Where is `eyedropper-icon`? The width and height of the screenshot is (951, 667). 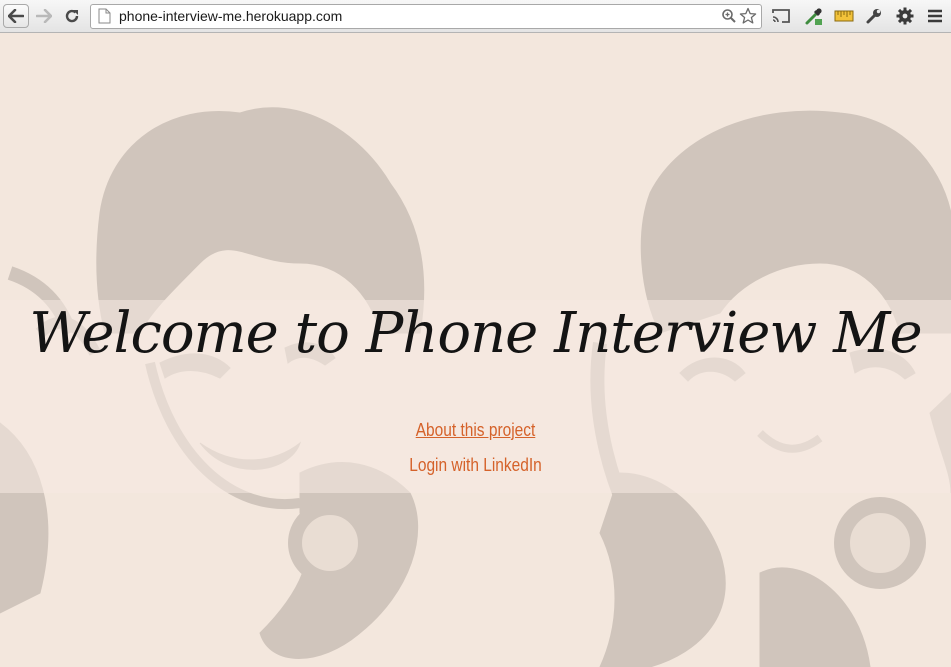
eyedropper-icon is located at coordinates (814, 16).